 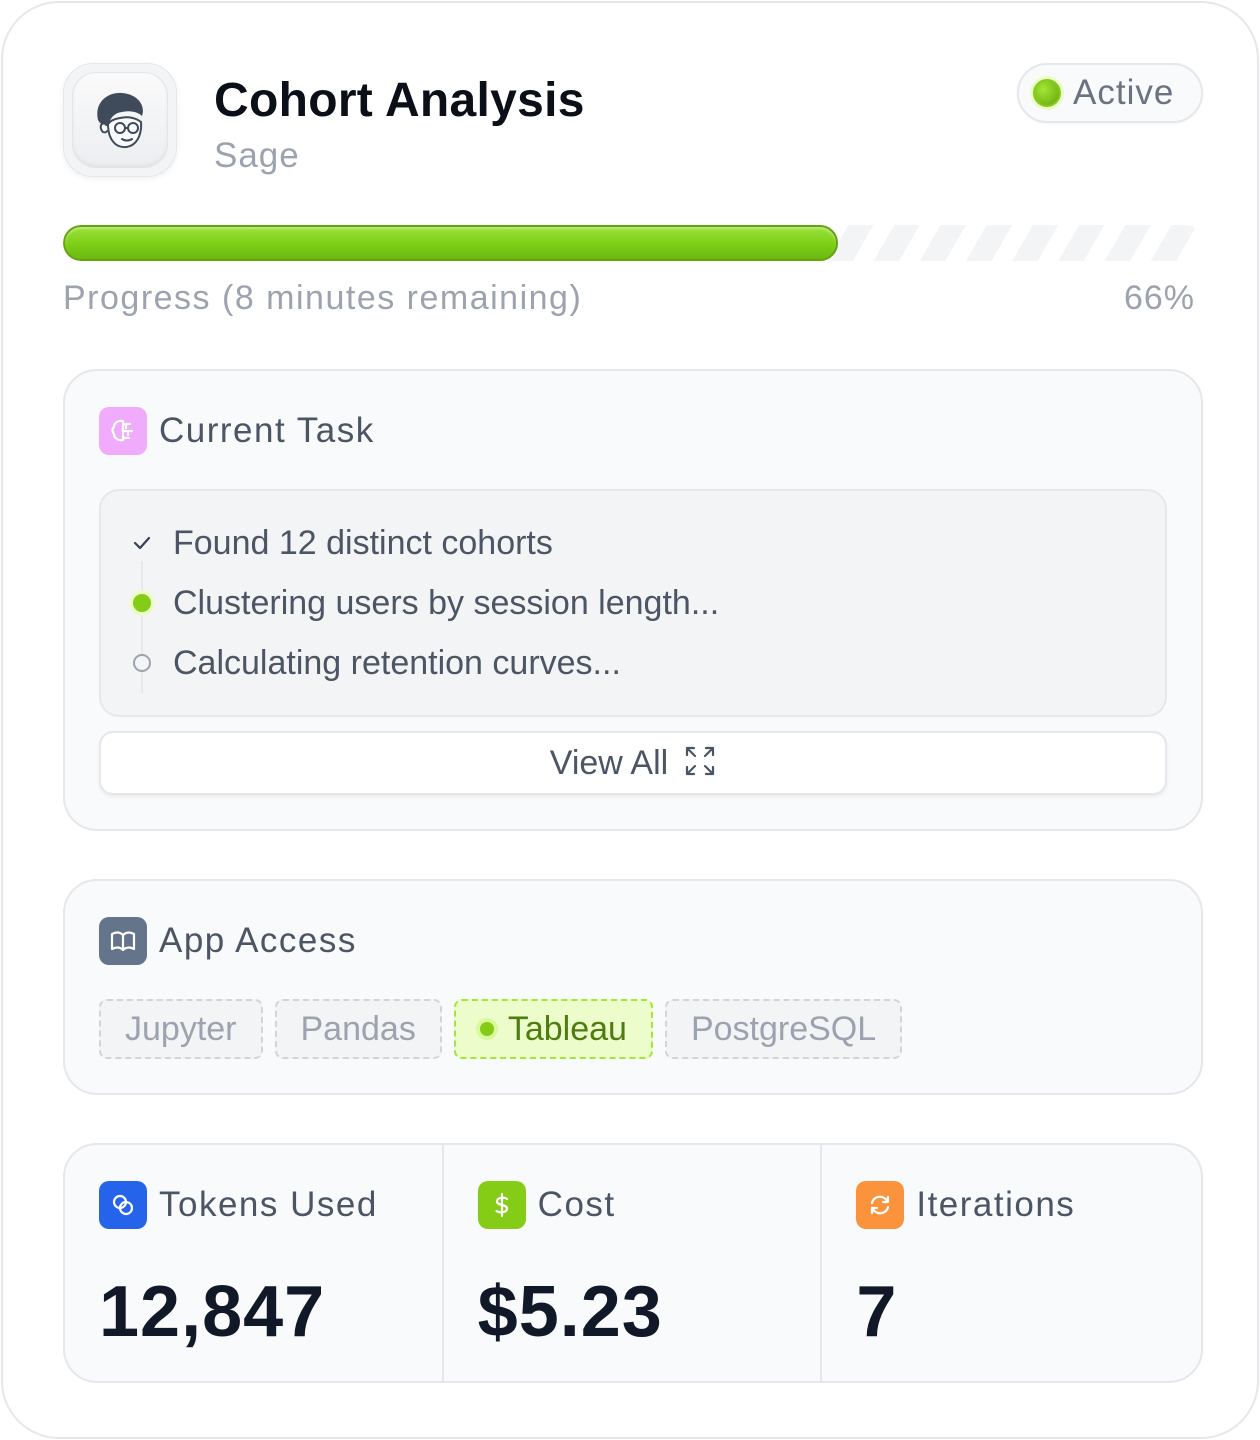 I want to click on current-task-header: Current Task, so click(x=237, y=431).